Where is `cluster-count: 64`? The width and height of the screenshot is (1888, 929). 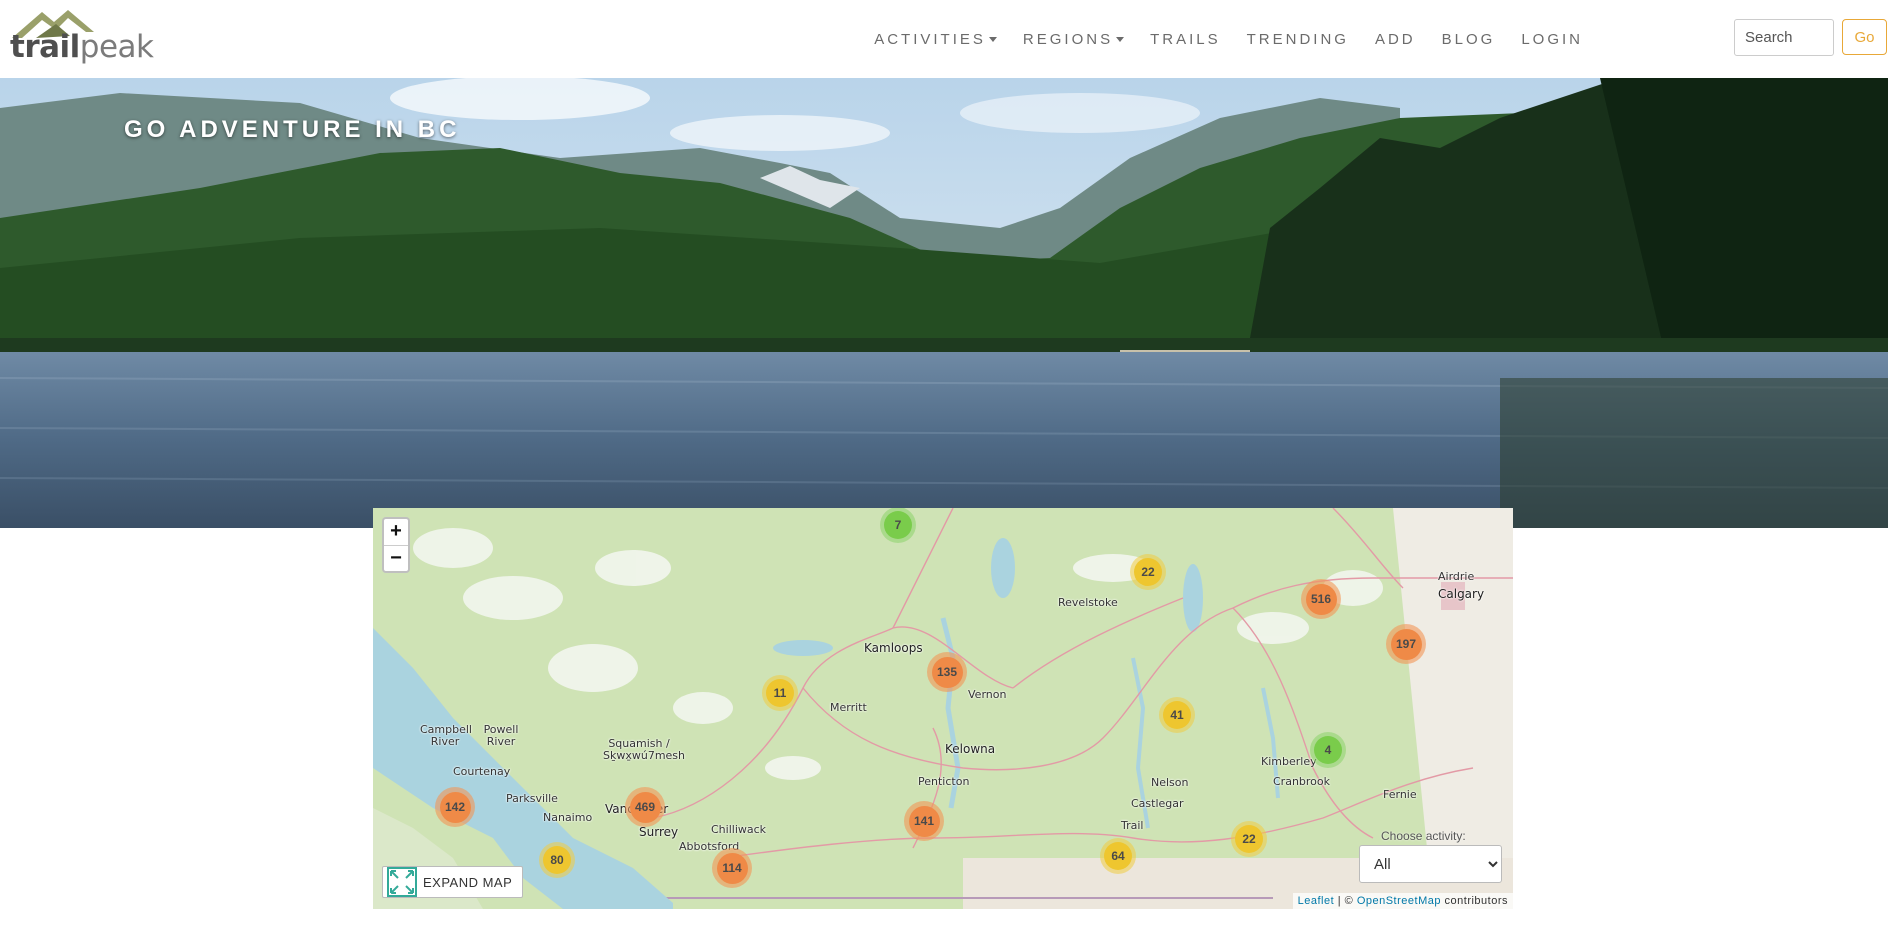
cluster-count: 64 is located at coordinates (1118, 856).